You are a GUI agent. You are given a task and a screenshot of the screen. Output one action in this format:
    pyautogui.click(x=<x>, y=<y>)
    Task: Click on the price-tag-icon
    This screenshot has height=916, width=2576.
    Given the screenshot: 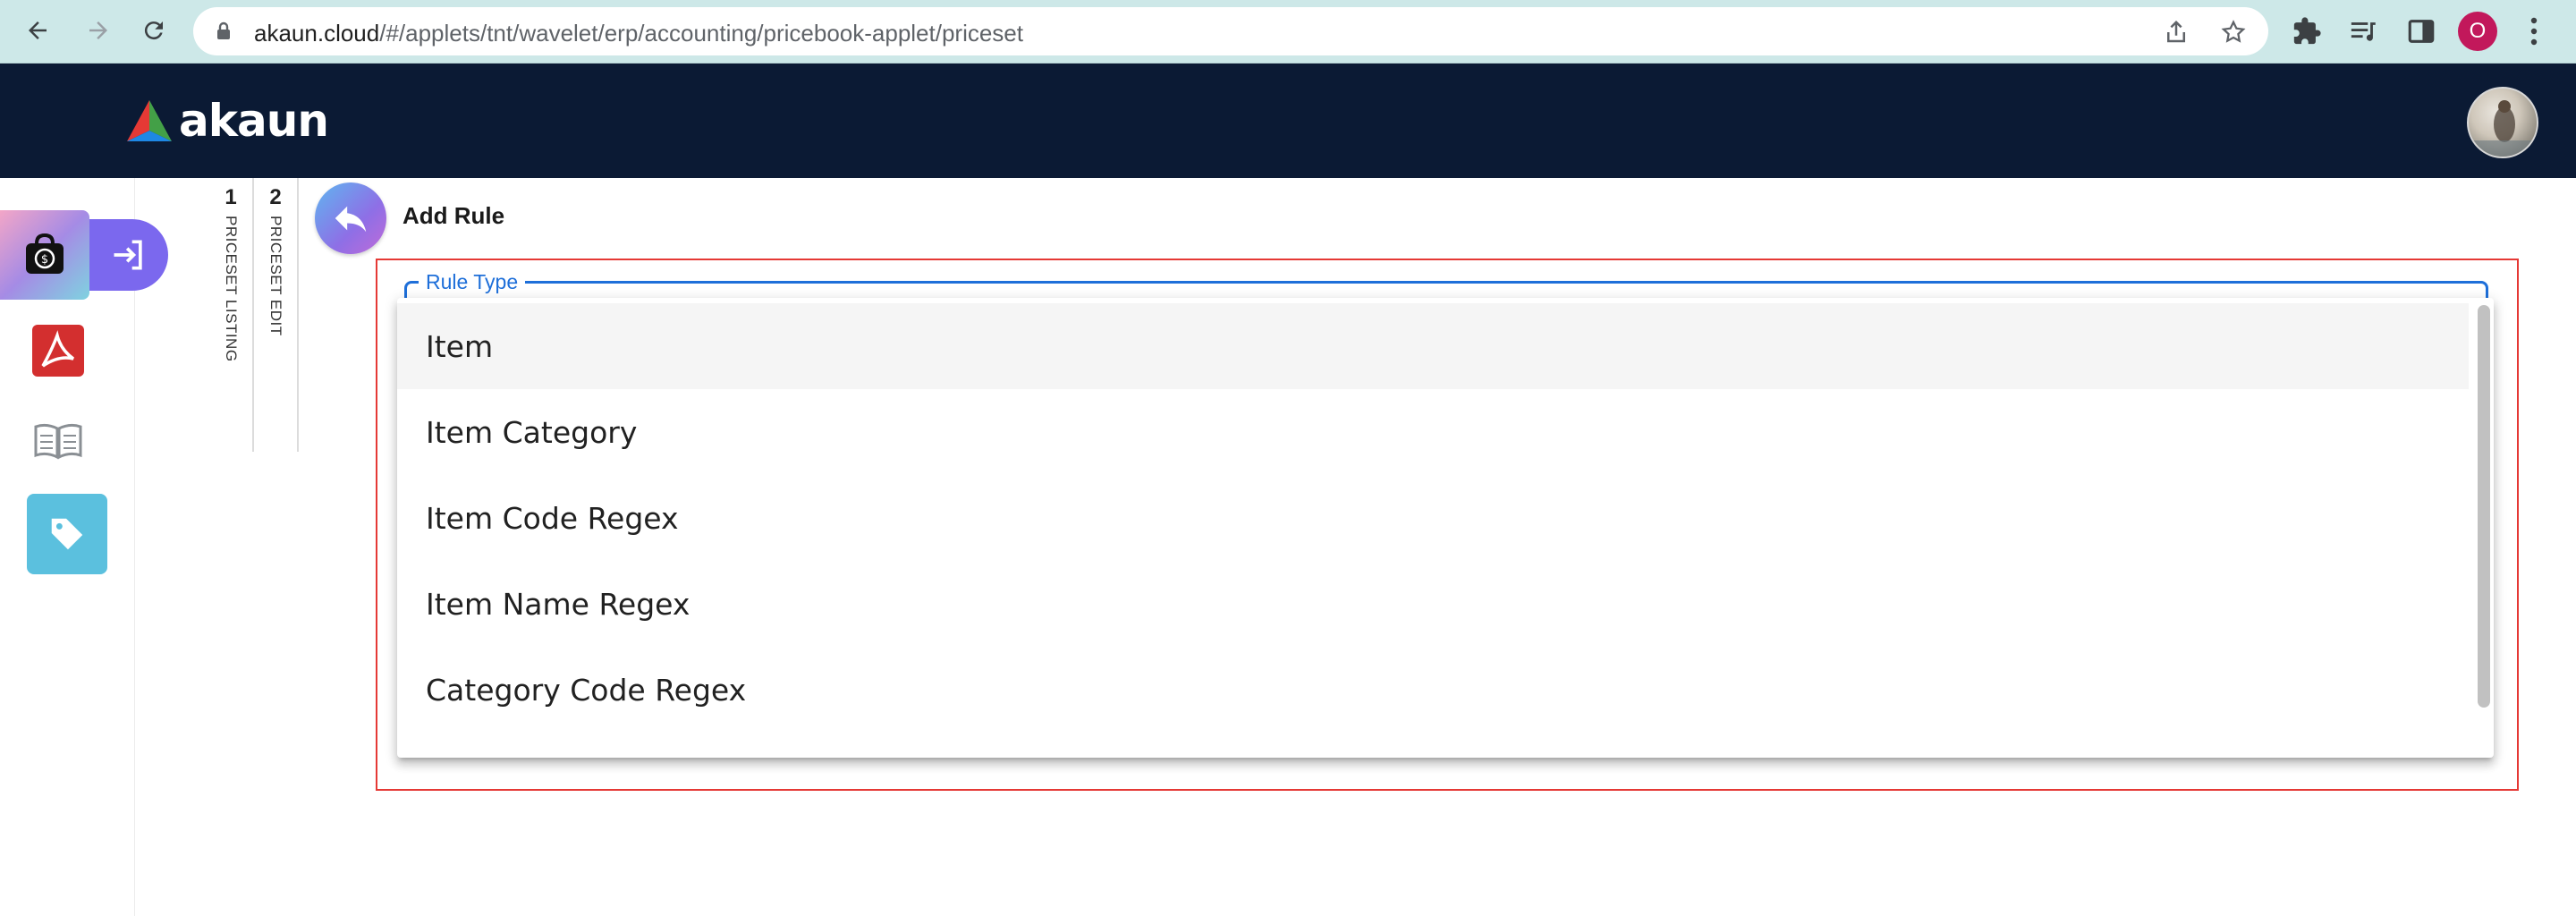 What is the action you would take?
    pyautogui.click(x=67, y=534)
    